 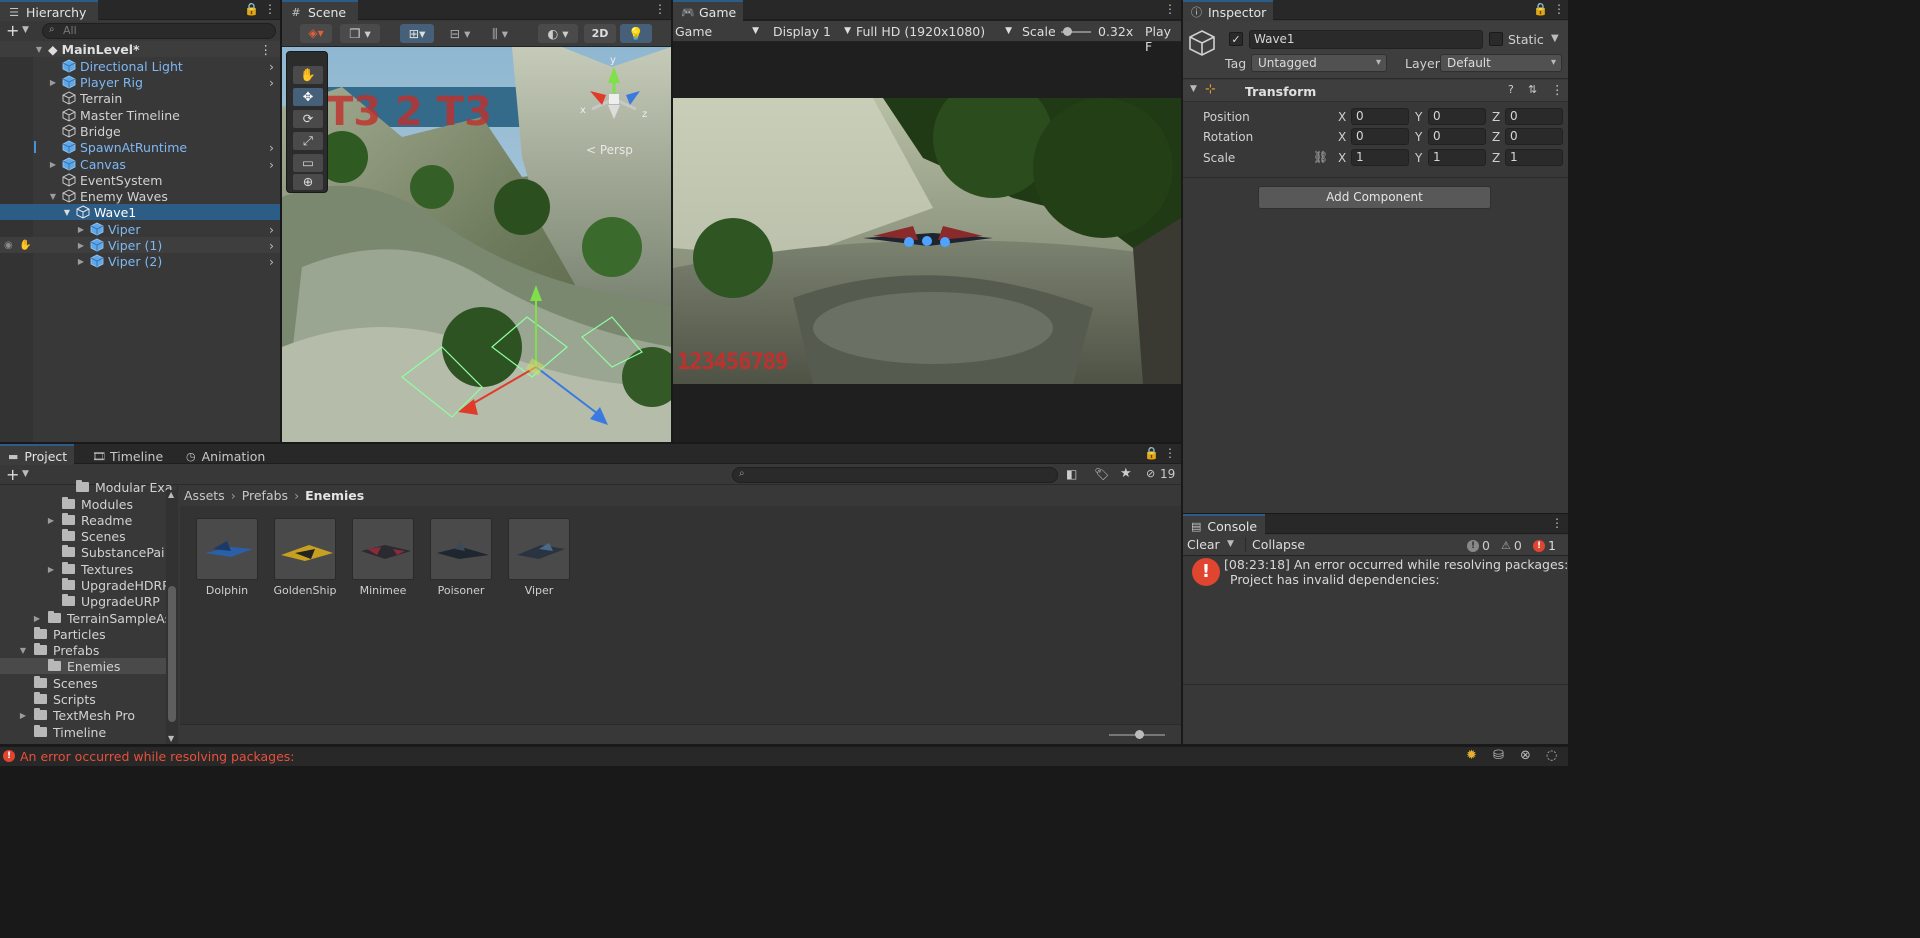 I want to click on folder-row: Particles, so click(x=88, y=634).